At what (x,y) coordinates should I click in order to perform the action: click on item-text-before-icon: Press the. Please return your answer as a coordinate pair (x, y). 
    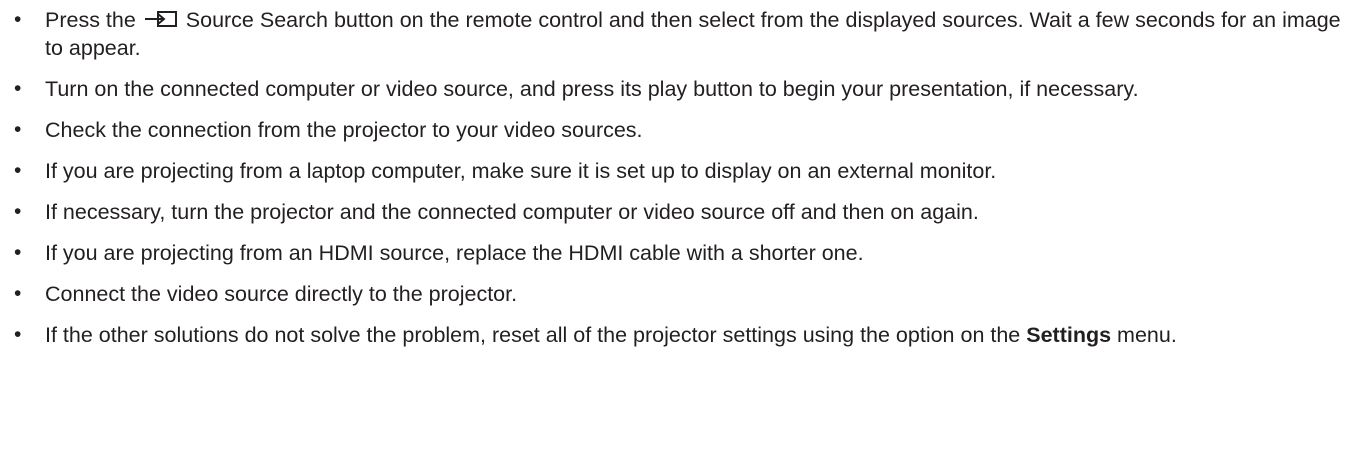
    Looking at the image, I should click on (93, 20).